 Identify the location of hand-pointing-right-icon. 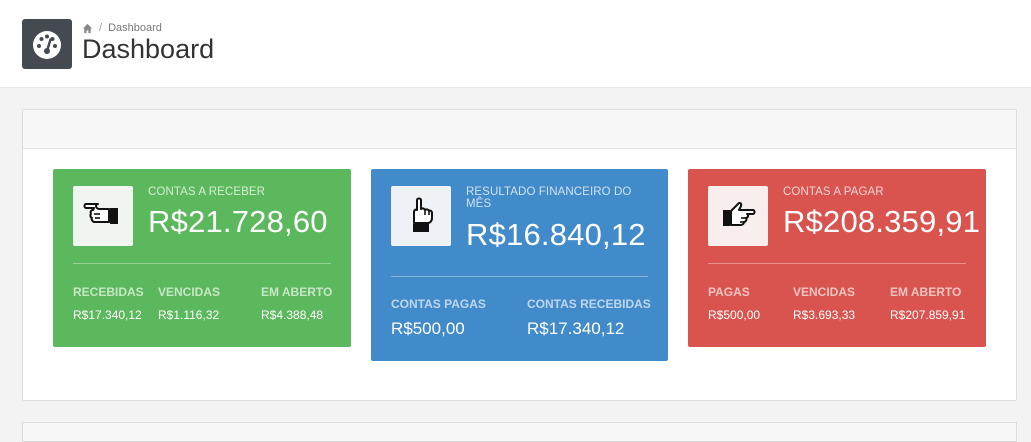
(738, 216).